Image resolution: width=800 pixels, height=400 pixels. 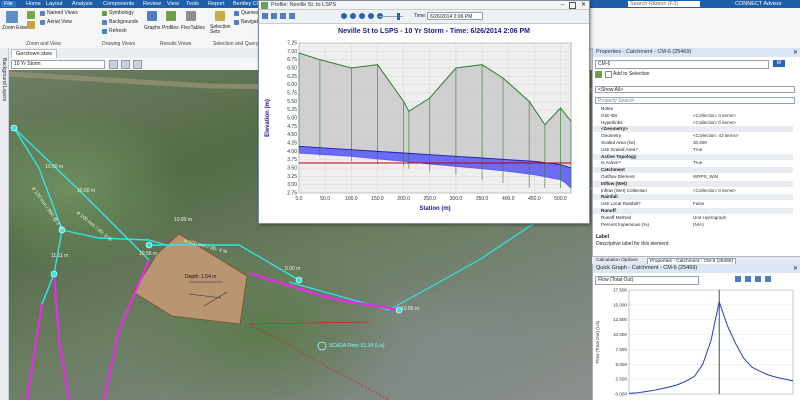 What do you see at coordinates (618, 176) in the screenshot?
I see `property-key: Outflow Element` at bounding box center [618, 176].